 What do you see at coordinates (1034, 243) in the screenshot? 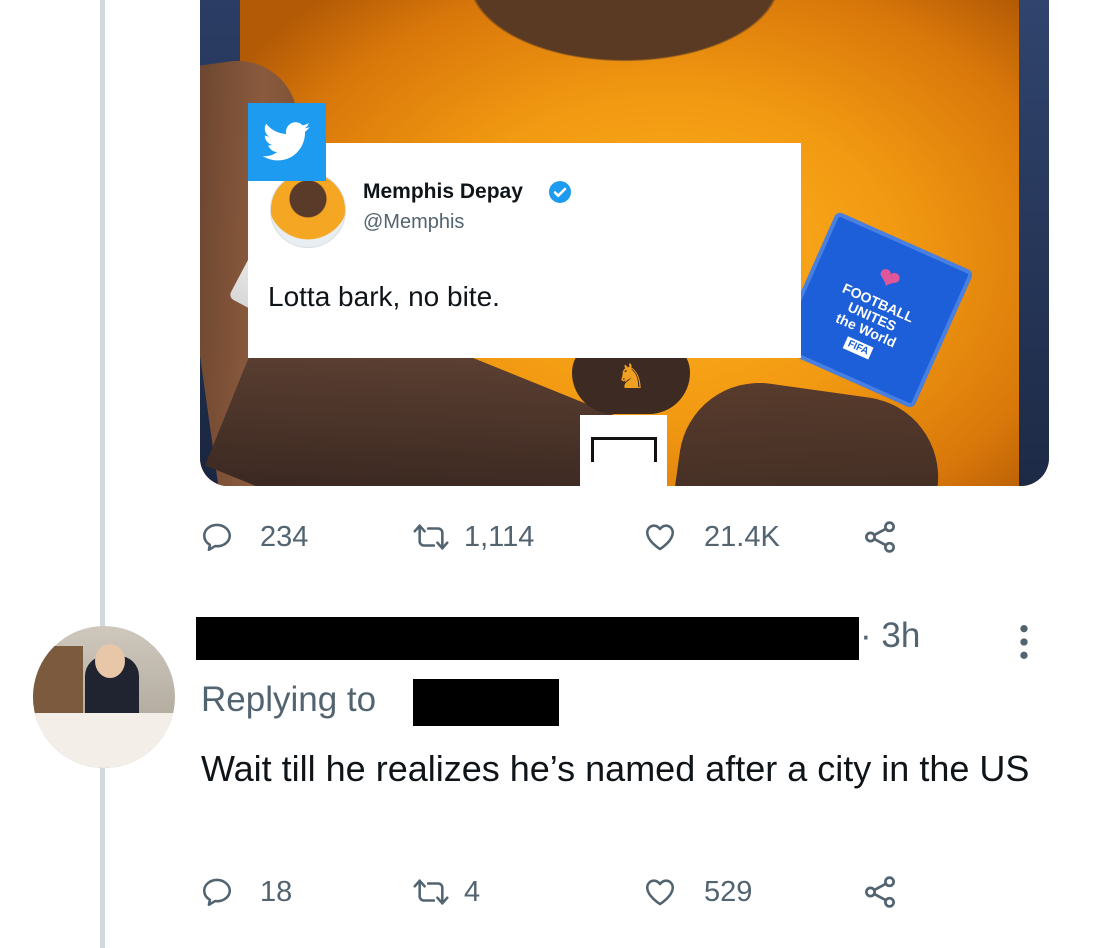
I see `media-background` at bounding box center [1034, 243].